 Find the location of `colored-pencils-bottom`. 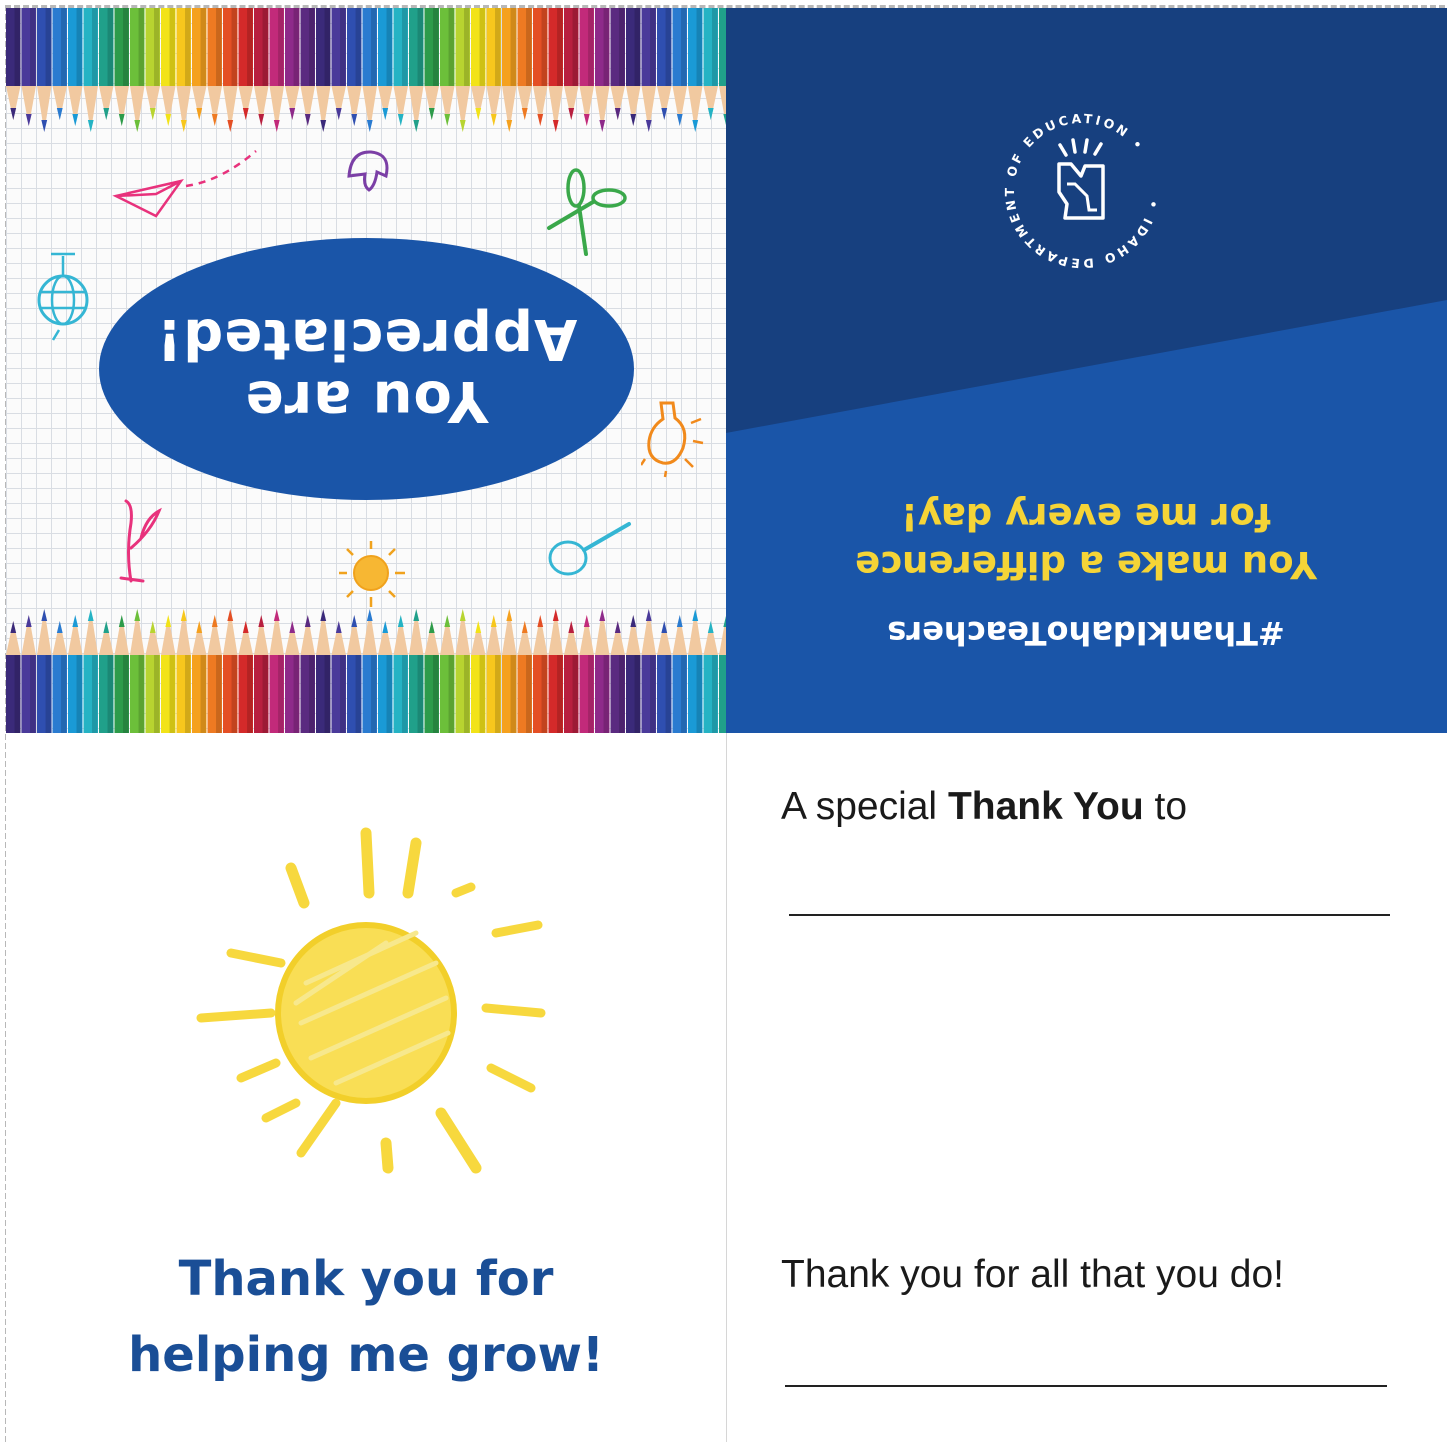

colored-pencils-bottom is located at coordinates (366, 671).